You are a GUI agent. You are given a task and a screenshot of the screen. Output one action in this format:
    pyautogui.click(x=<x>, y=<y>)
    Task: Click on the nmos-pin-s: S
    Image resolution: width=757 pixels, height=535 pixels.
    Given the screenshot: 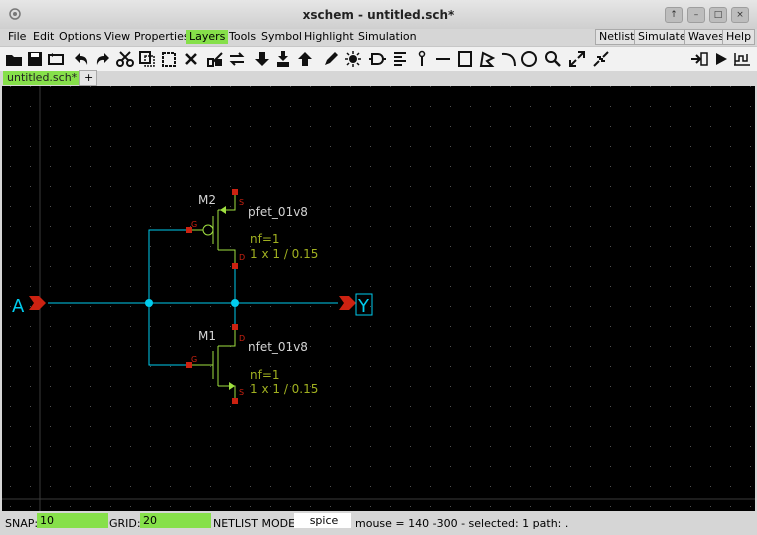 What is the action you would take?
    pyautogui.click(x=241, y=392)
    